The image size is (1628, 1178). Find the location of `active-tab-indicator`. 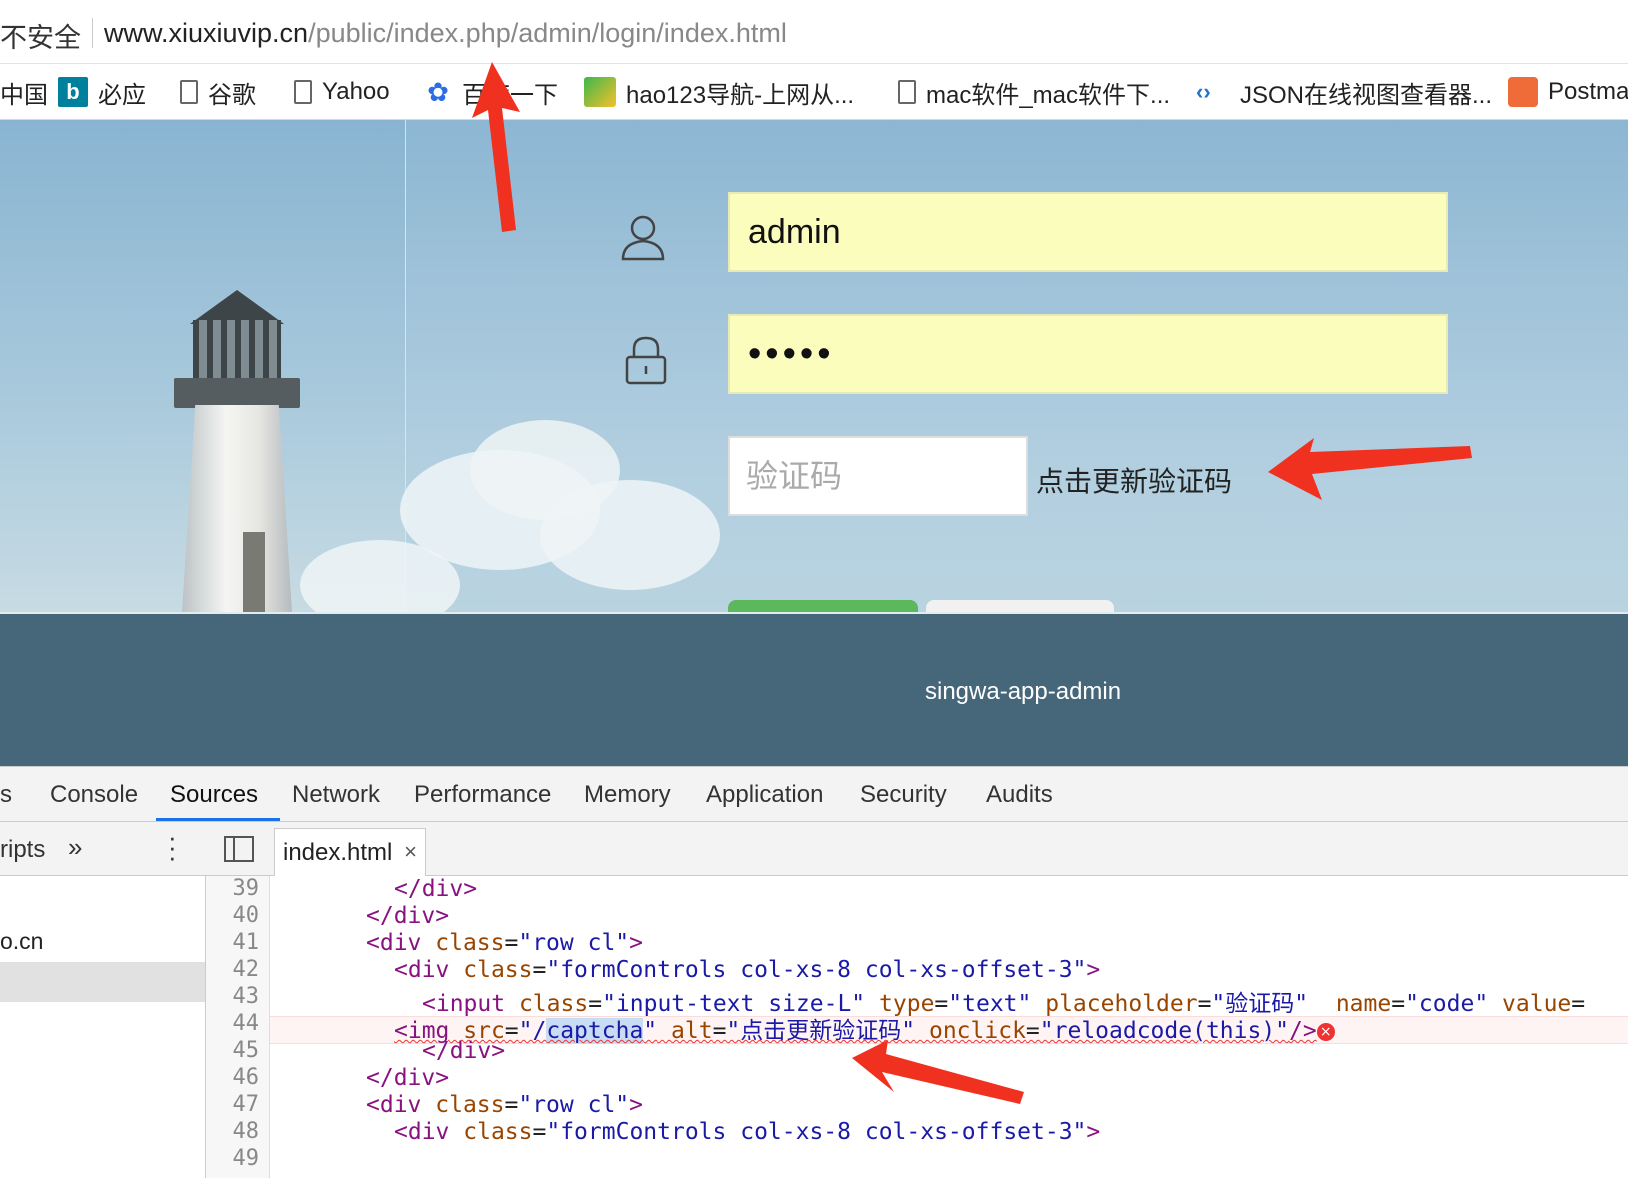

active-tab-indicator is located at coordinates (218, 819).